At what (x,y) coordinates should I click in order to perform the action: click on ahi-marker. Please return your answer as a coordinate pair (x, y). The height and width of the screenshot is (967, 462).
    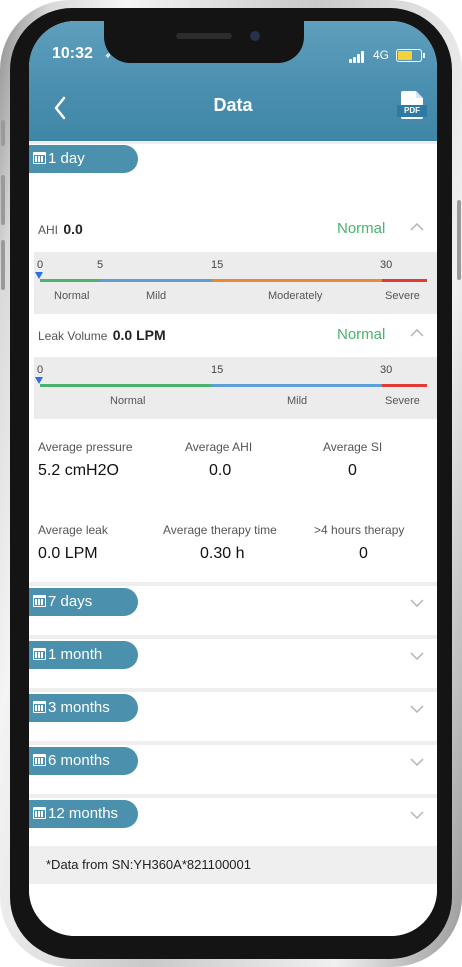
    Looking at the image, I should click on (39, 275).